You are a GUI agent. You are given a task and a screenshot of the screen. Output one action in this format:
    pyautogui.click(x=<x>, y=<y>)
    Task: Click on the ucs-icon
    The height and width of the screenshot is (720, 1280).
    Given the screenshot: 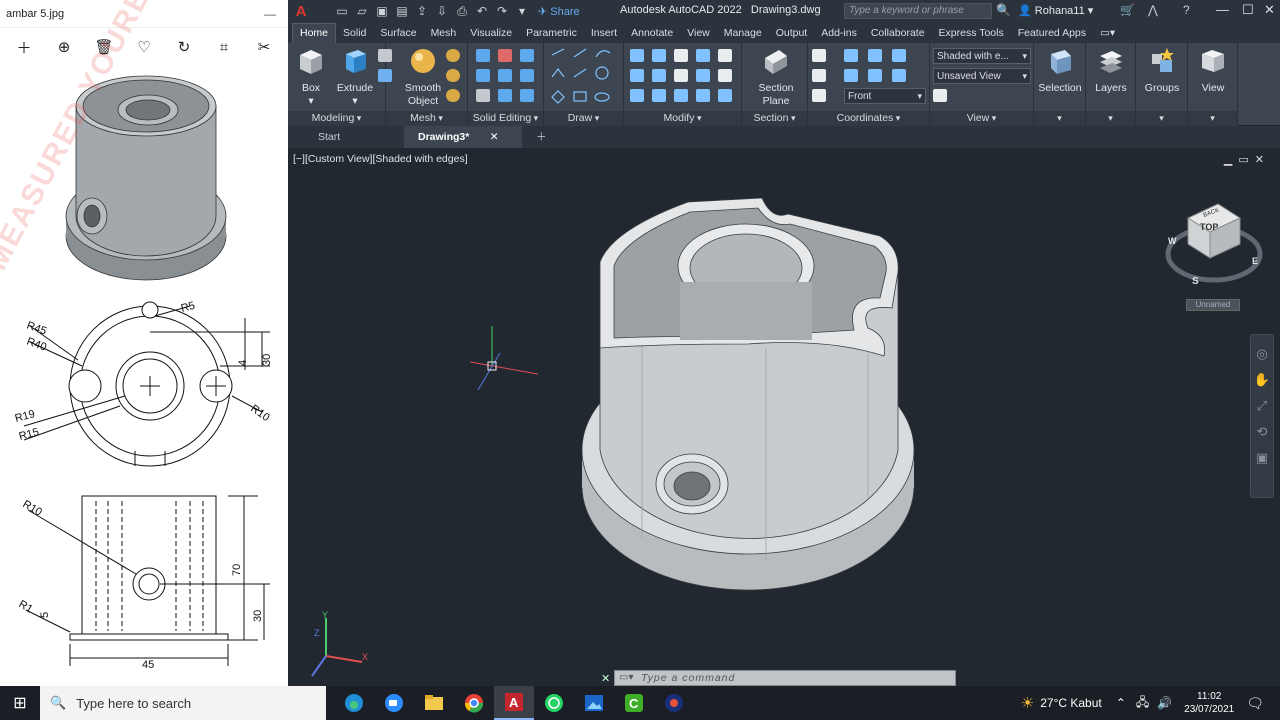 What is the action you would take?
    pyautogui.click(x=819, y=55)
    